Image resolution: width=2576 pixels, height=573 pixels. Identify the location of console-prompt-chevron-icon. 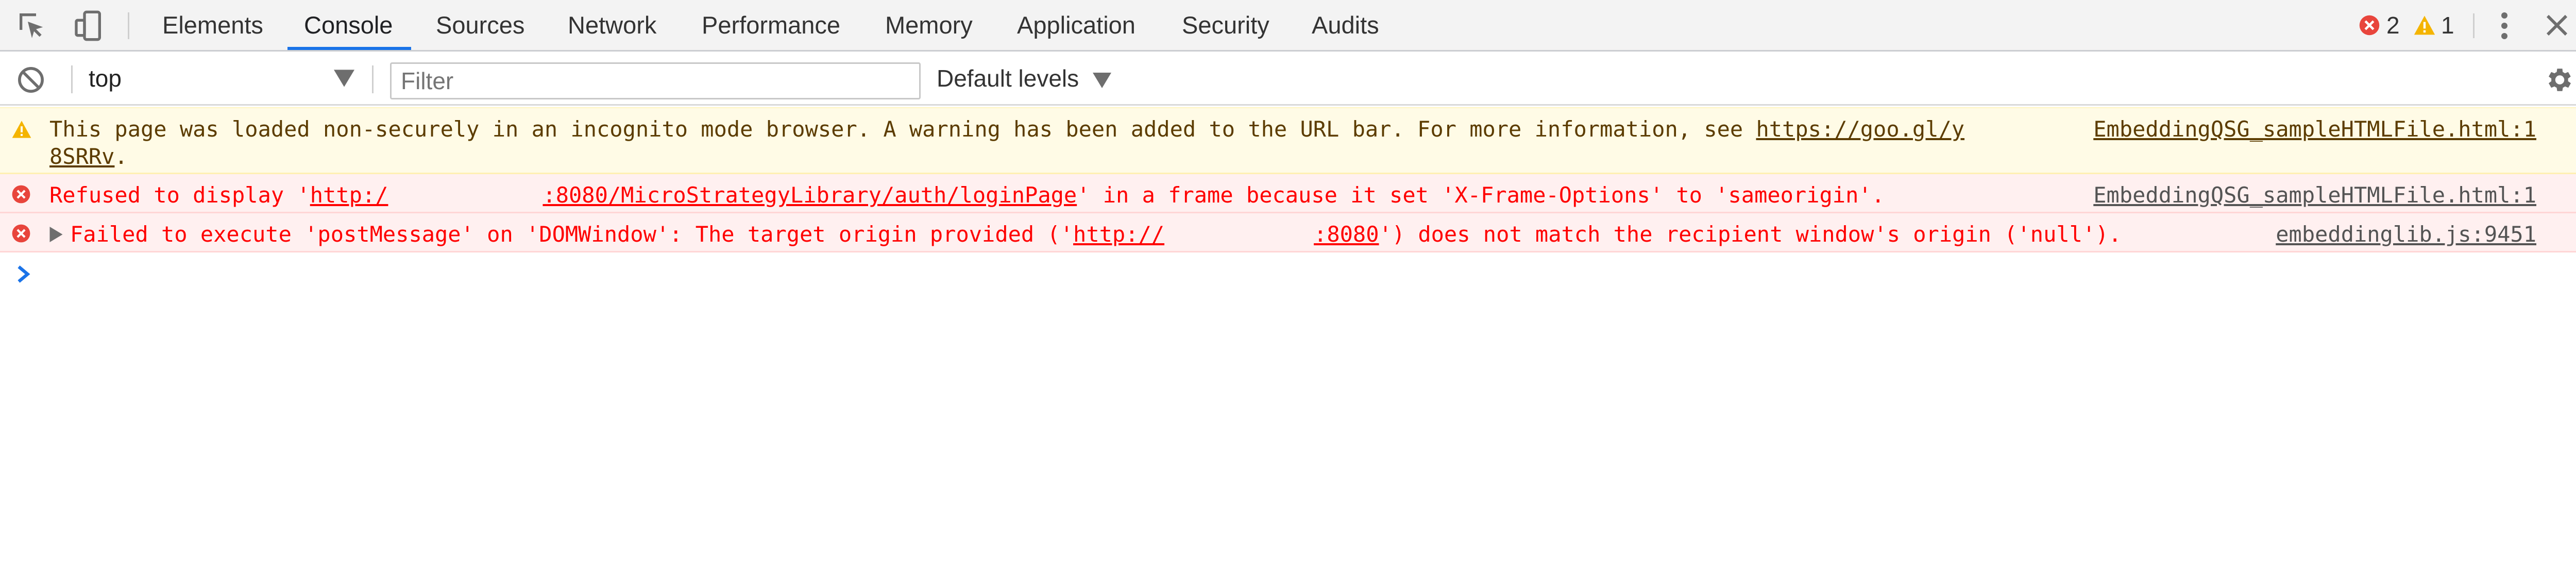
(23, 274).